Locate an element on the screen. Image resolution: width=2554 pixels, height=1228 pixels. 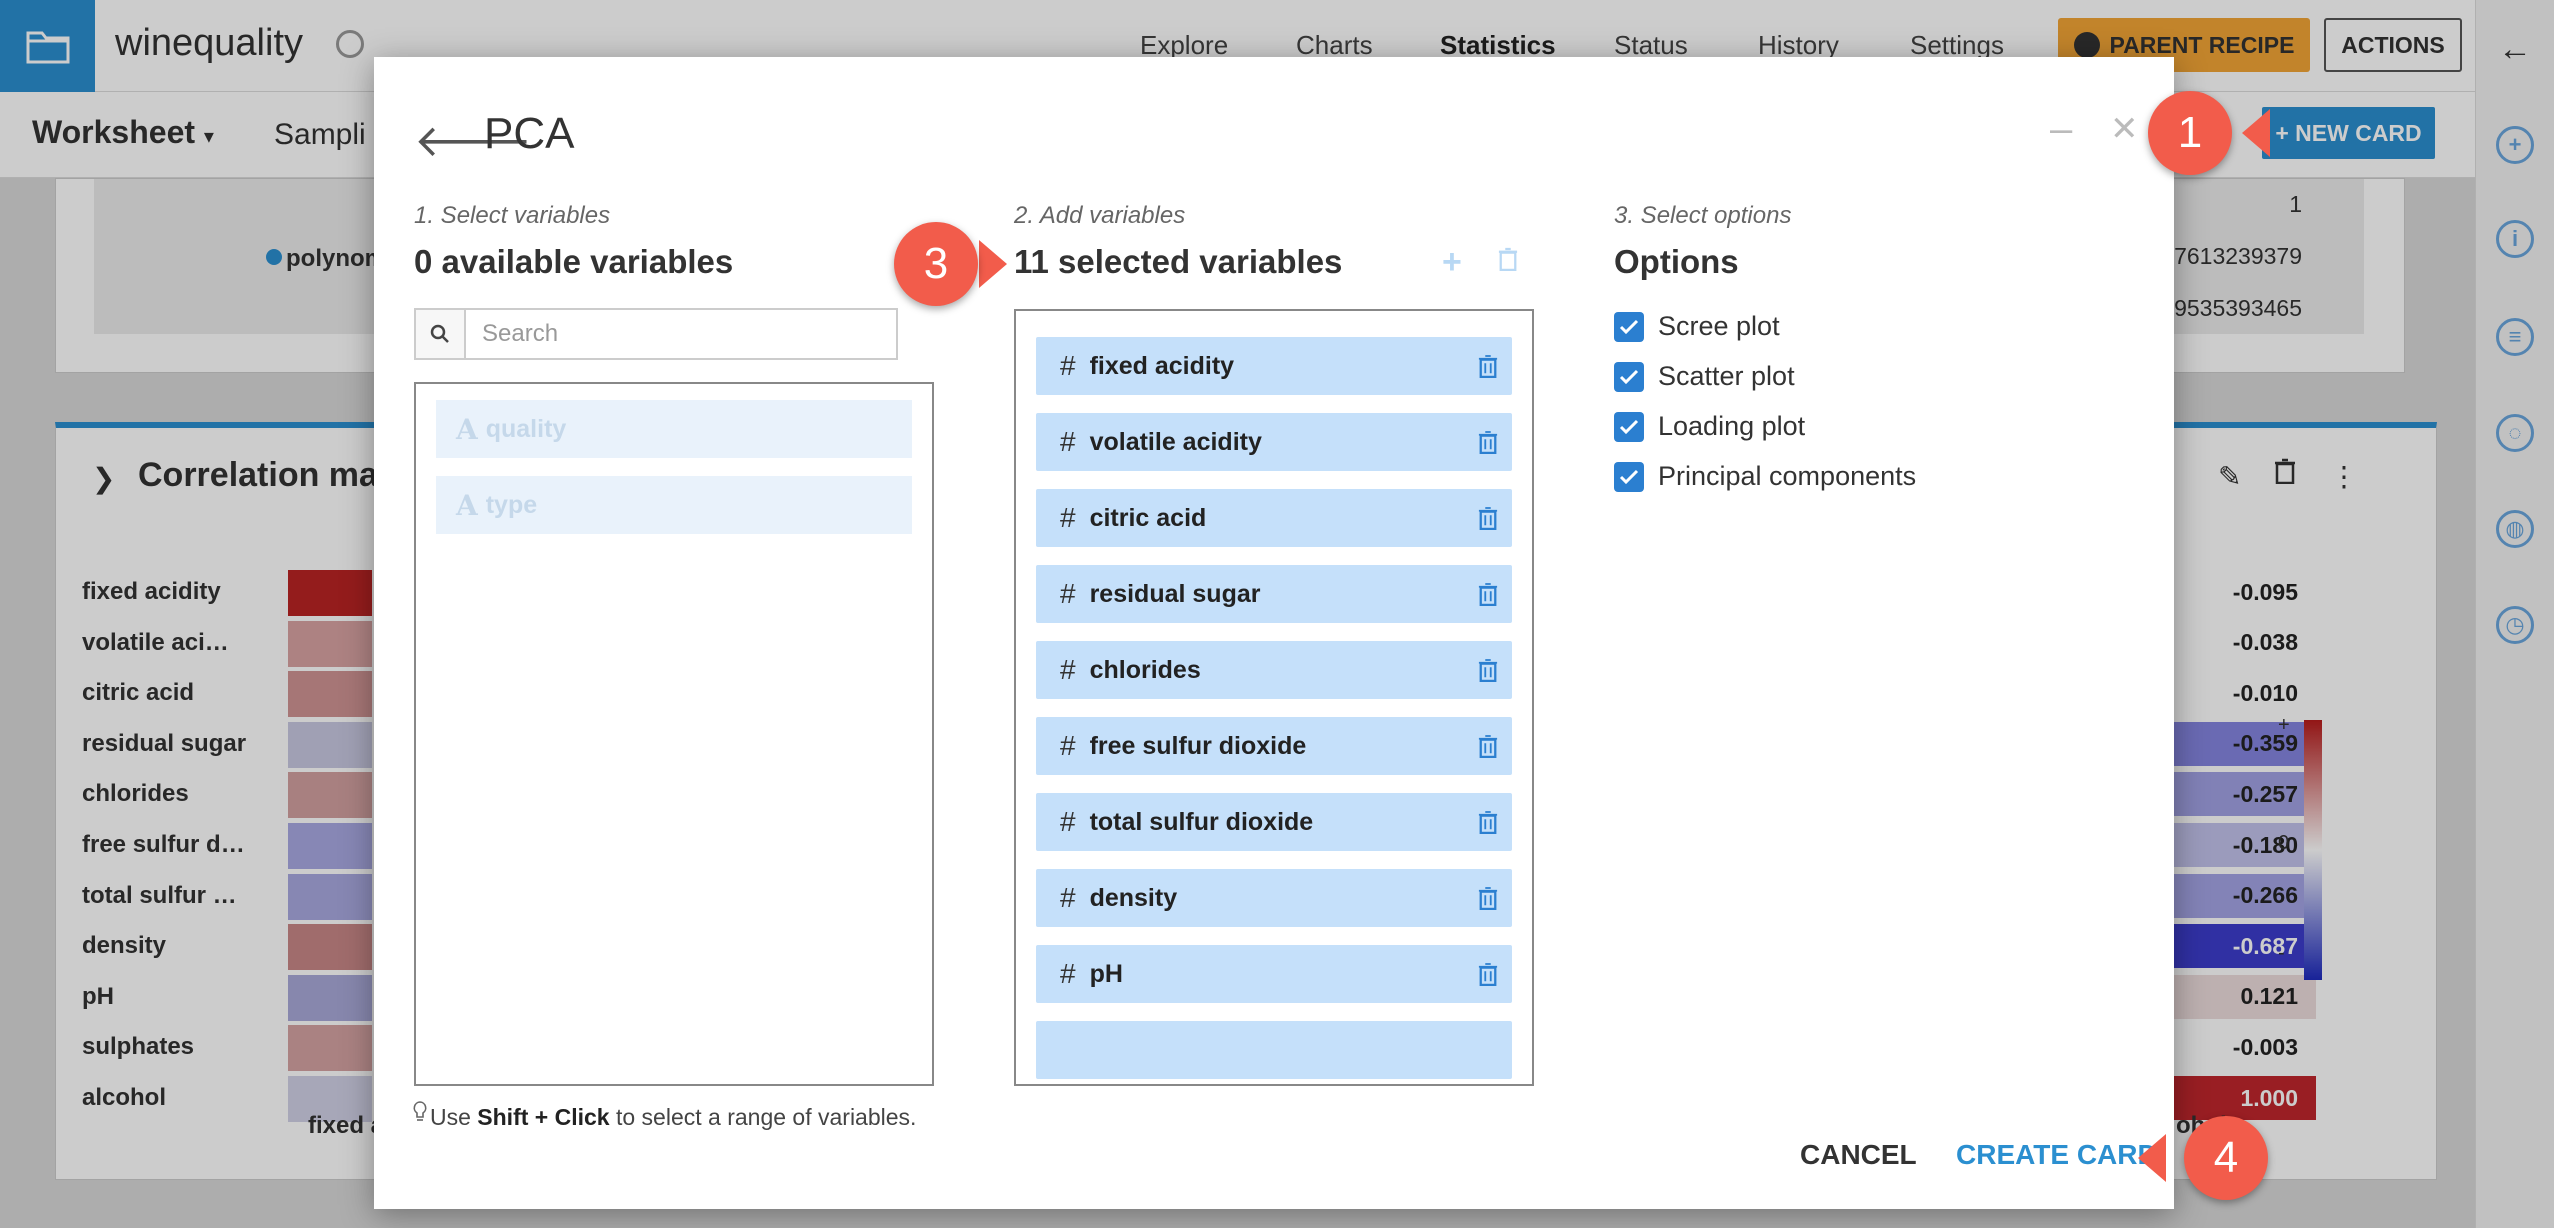
variable-name: free sulfur dioxide is located at coordinates (1198, 745).